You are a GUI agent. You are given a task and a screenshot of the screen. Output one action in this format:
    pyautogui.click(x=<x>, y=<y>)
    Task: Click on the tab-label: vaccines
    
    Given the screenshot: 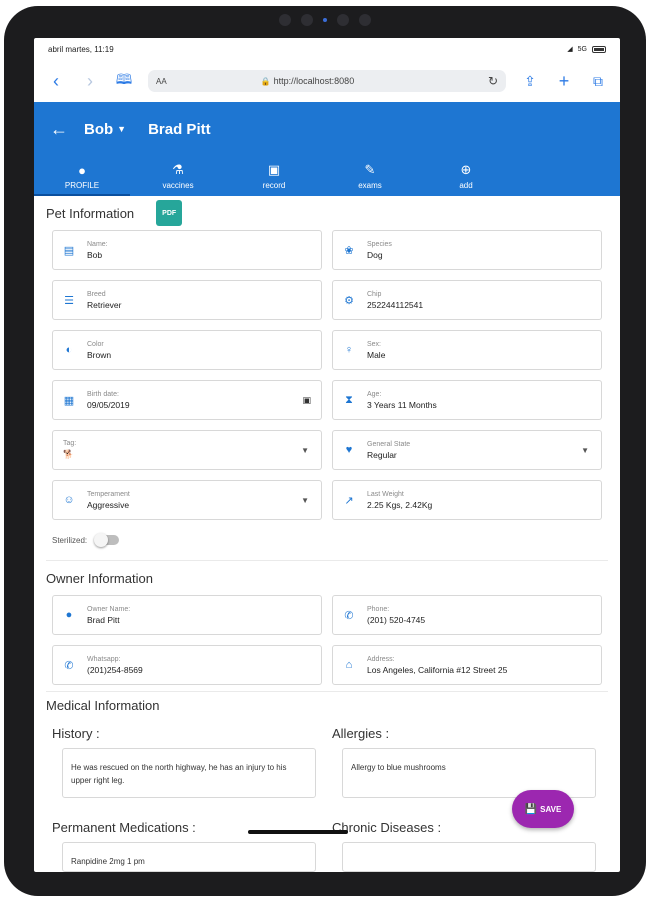 What is the action you would take?
    pyautogui.click(x=178, y=185)
    